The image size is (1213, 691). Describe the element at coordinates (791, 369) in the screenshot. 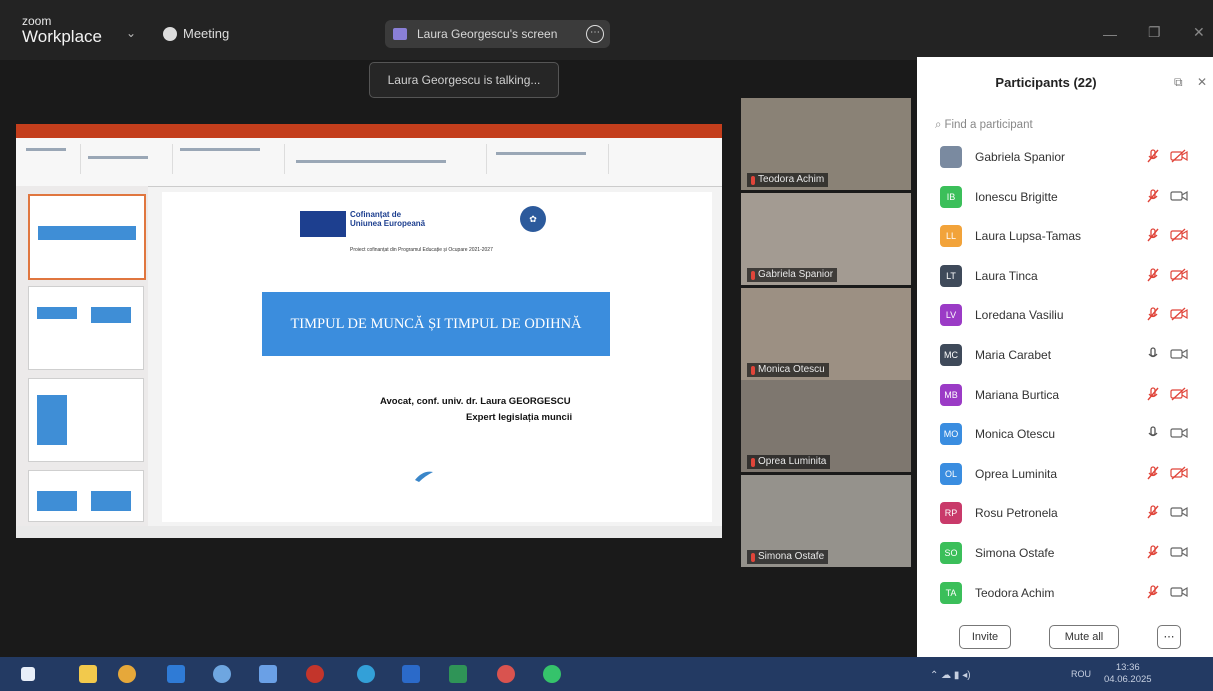

I see `video-name: Monica Otescu` at that location.